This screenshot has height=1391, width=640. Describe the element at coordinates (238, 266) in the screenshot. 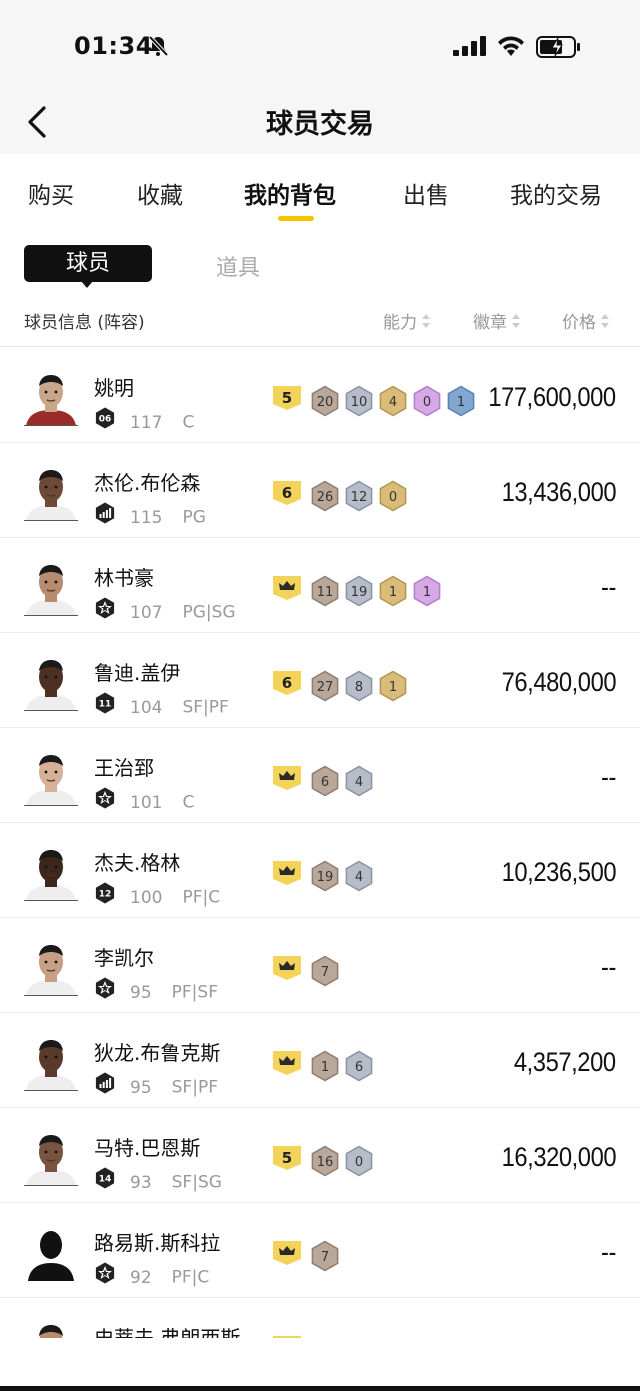

I see `segment-items: 道具` at that location.